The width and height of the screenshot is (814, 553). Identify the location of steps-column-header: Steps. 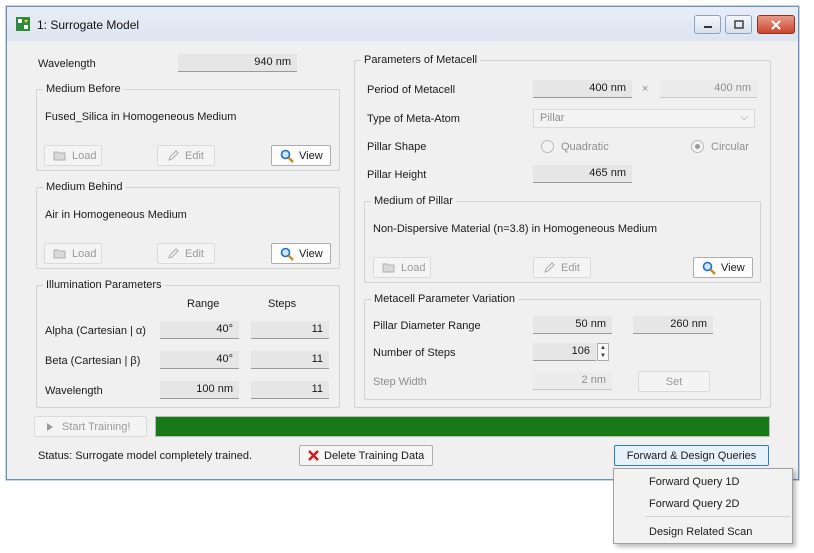
(282, 304).